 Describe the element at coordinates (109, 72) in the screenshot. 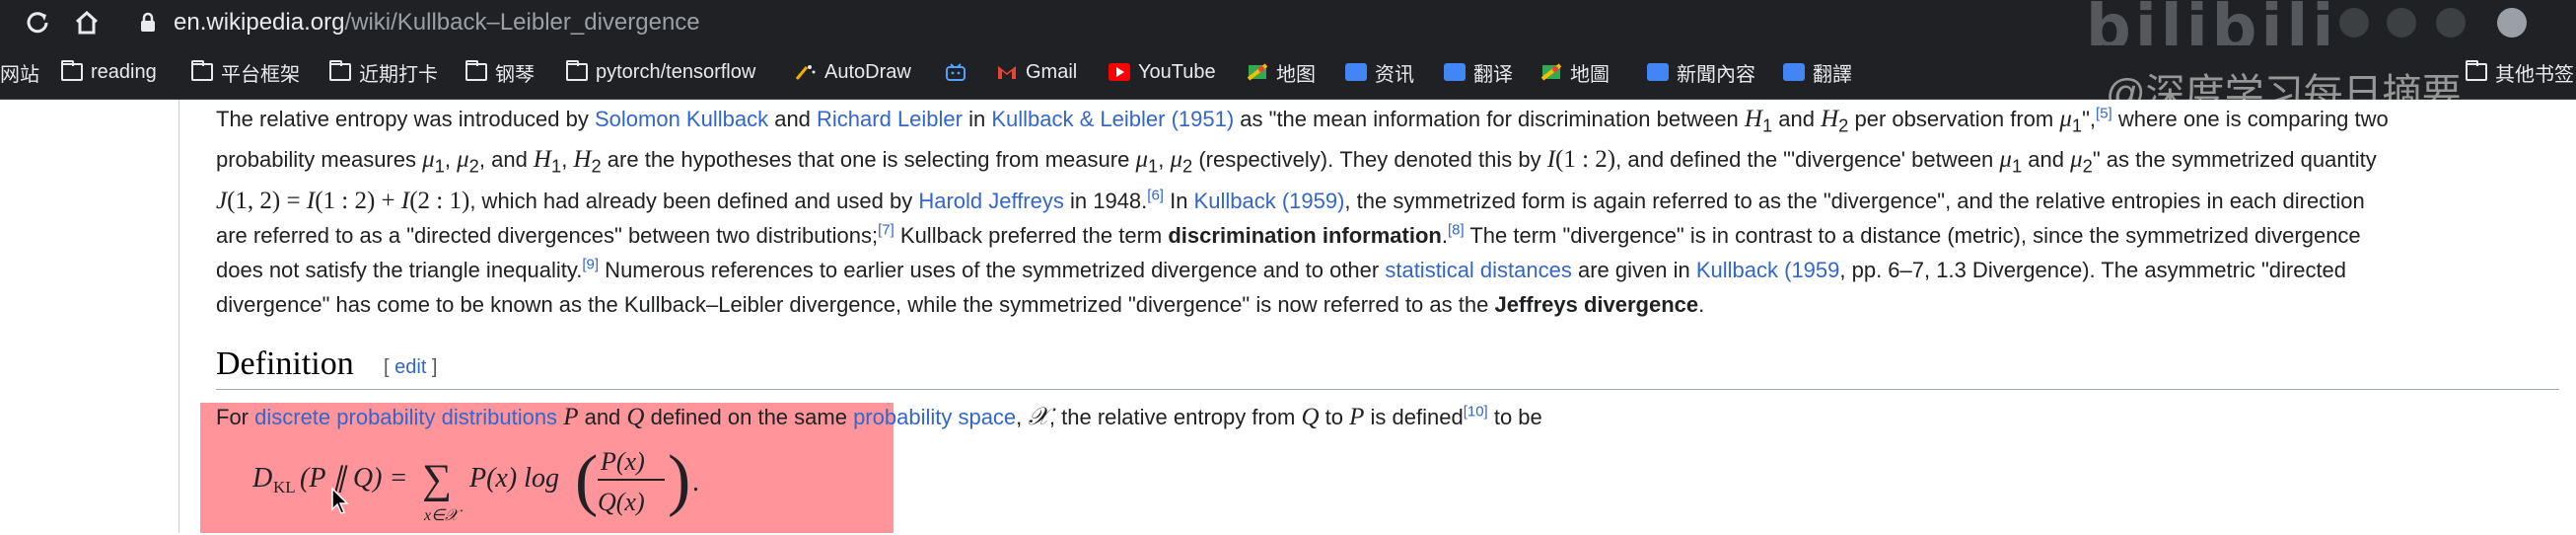

I see `bookmark-reading: reading` at that location.